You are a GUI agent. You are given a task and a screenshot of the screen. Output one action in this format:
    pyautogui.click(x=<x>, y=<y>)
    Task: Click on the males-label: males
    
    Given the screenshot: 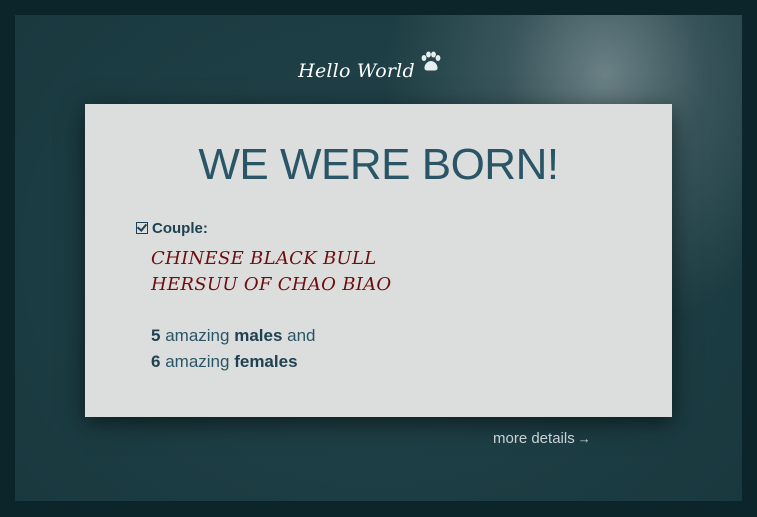 What is the action you would take?
    pyautogui.click(x=258, y=335)
    